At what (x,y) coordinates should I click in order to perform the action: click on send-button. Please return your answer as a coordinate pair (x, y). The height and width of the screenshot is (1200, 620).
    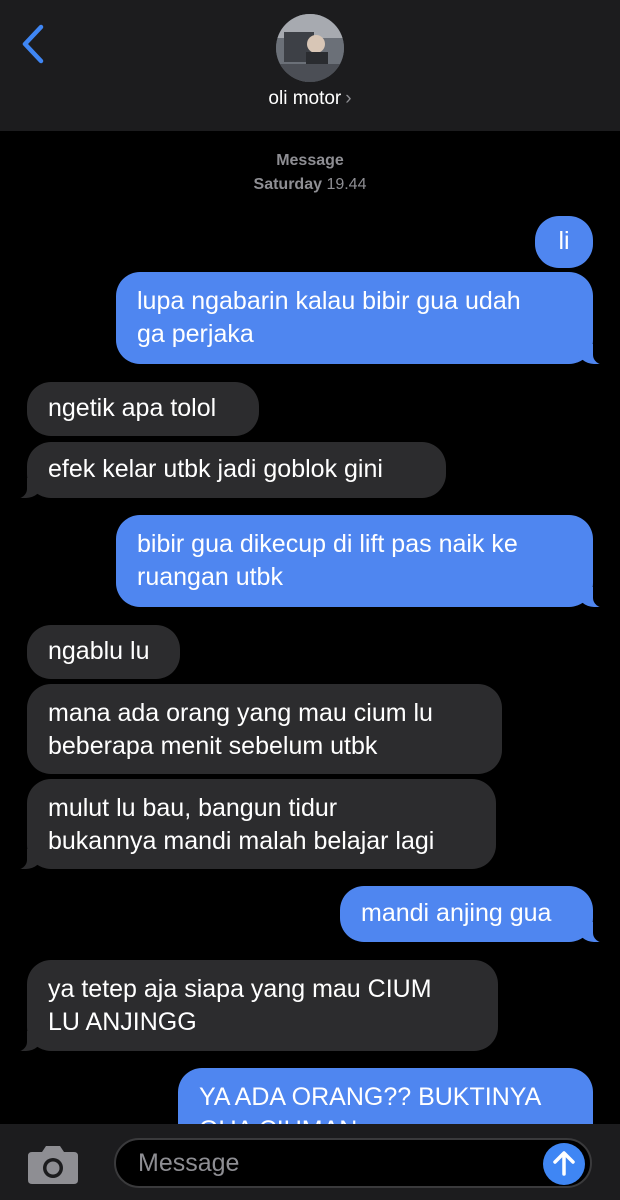
    Looking at the image, I should click on (564, 1164).